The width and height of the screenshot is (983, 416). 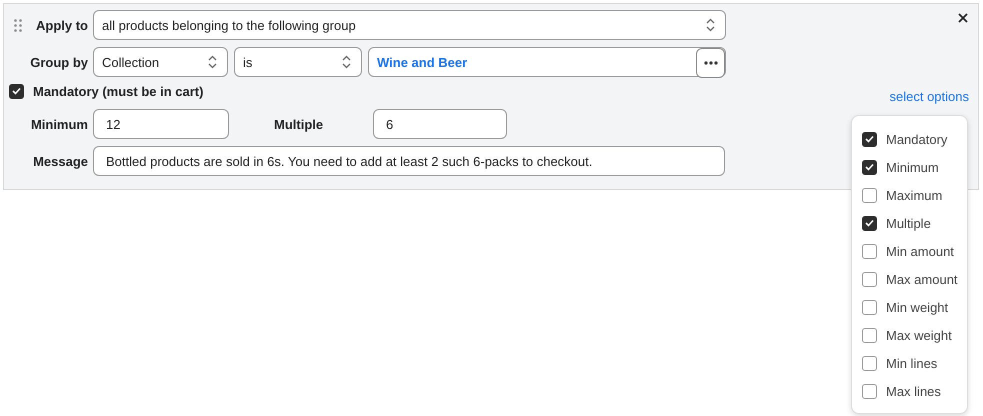 I want to click on menu-option: Minimum, so click(x=912, y=167).